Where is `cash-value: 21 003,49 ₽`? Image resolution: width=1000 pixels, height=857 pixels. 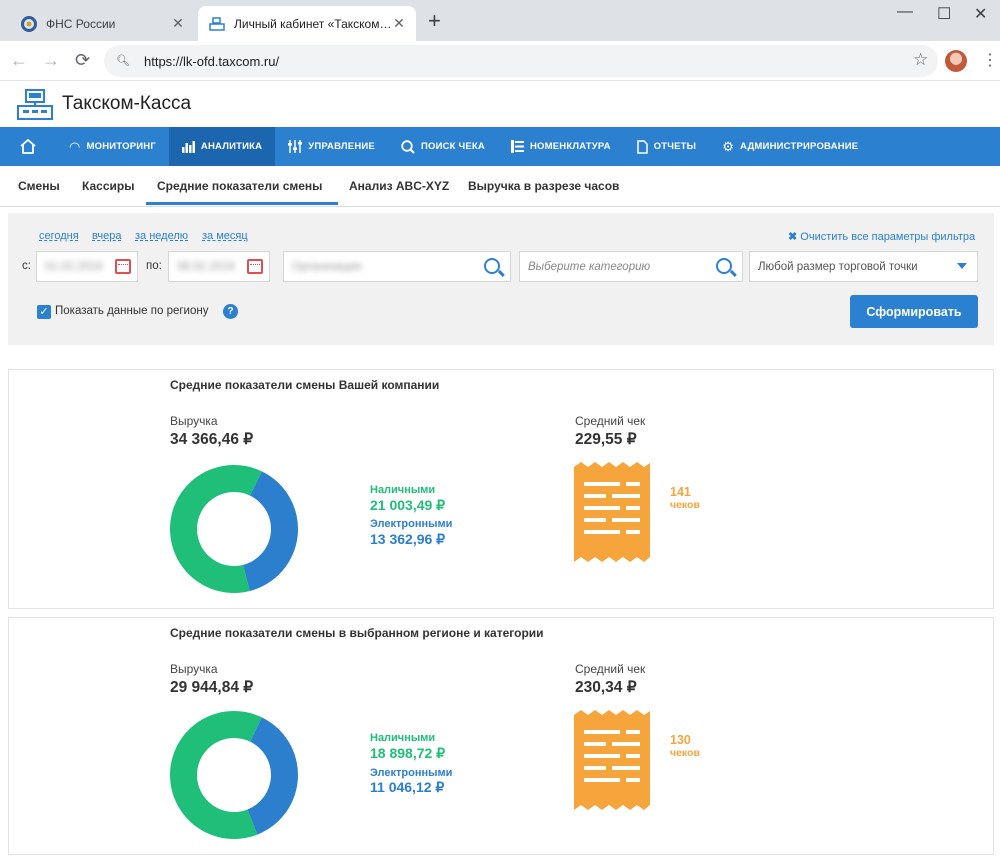 cash-value: 21 003,49 ₽ is located at coordinates (408, 505).